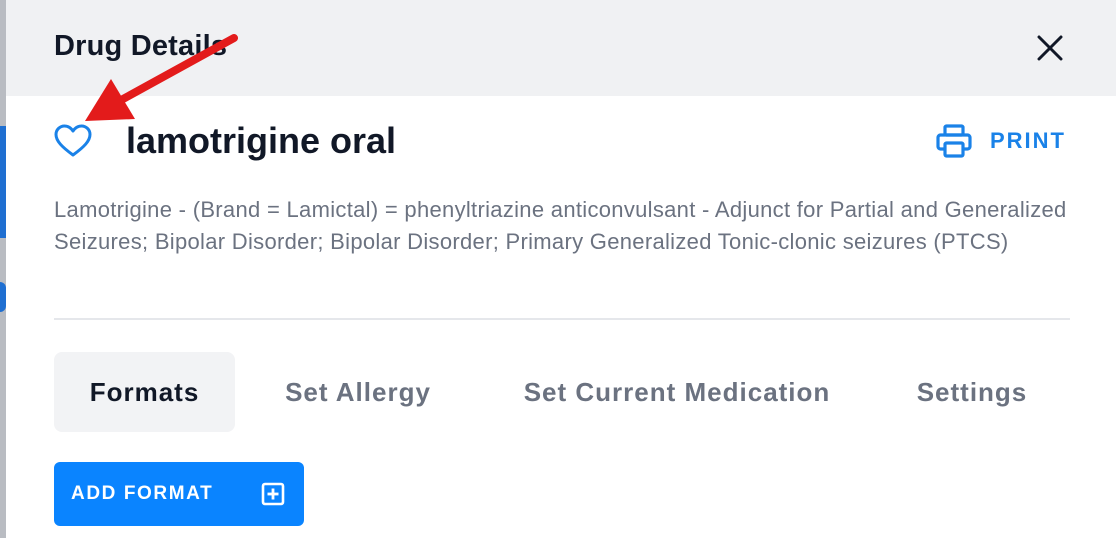 The width and height of the screenshot is (1116, 538). Describe the element at coordinates (261, 140) in the screenshot. I see `drug-name: lamotrigine oral` at that location.